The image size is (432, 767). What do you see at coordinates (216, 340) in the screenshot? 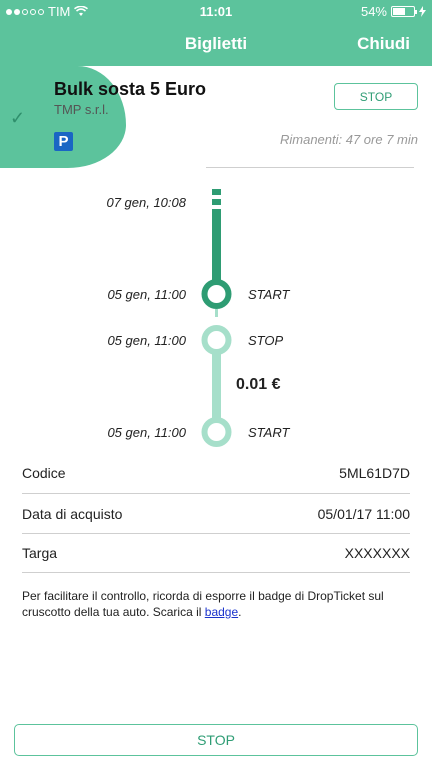
I see `stop-node` at bounding box center [216, 340].